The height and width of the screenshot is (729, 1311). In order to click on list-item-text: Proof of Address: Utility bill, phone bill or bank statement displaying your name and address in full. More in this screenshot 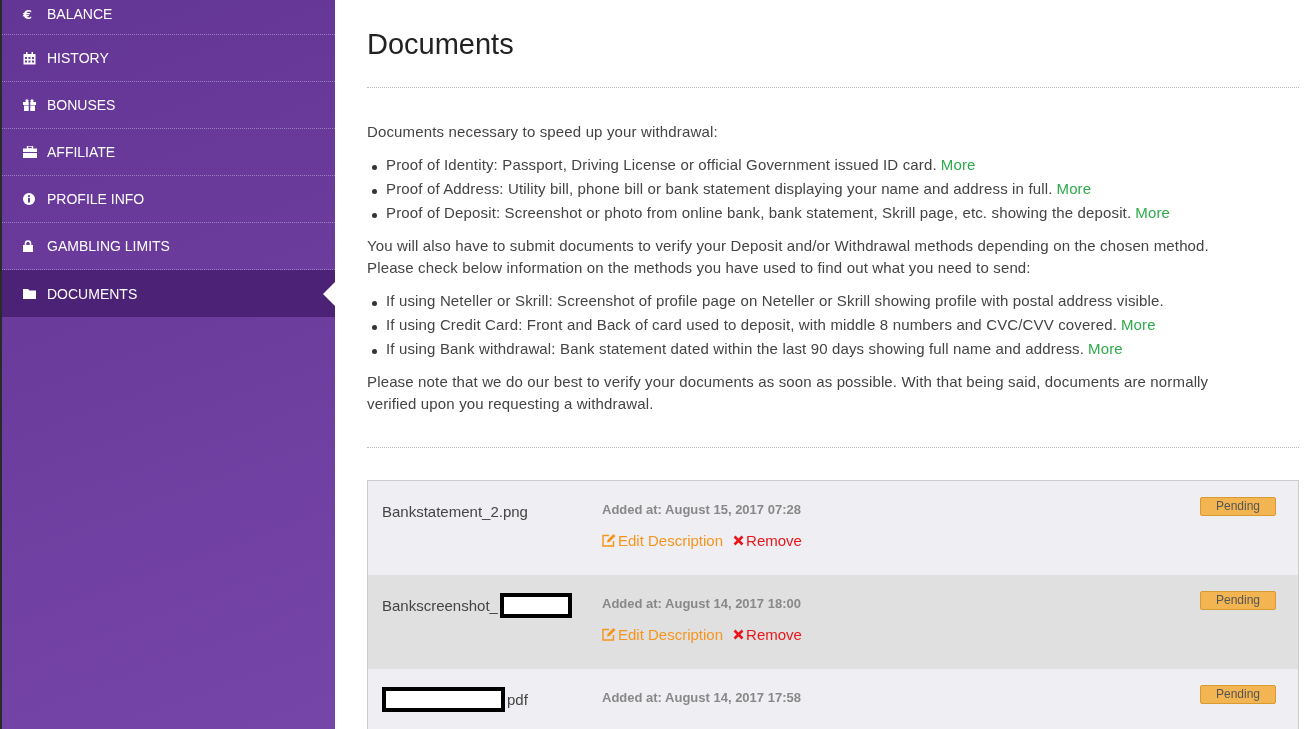, I will do `click(739, 189)`.